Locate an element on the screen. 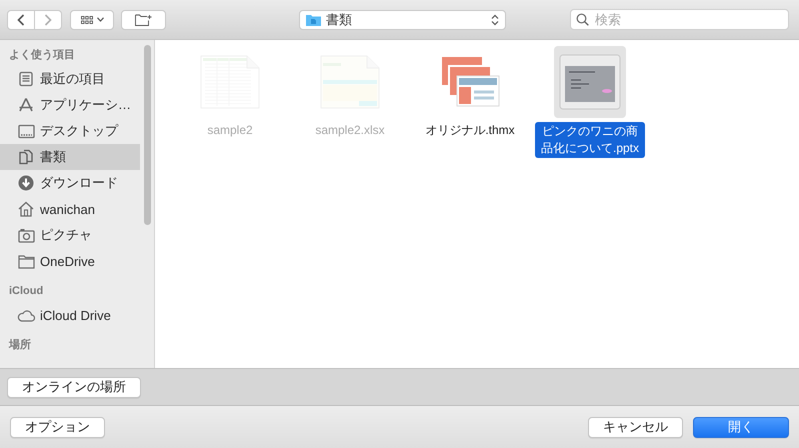 Image resolution: width=799 pixels, height=448 pixels. document-icon is located at coordinates (26, 157).